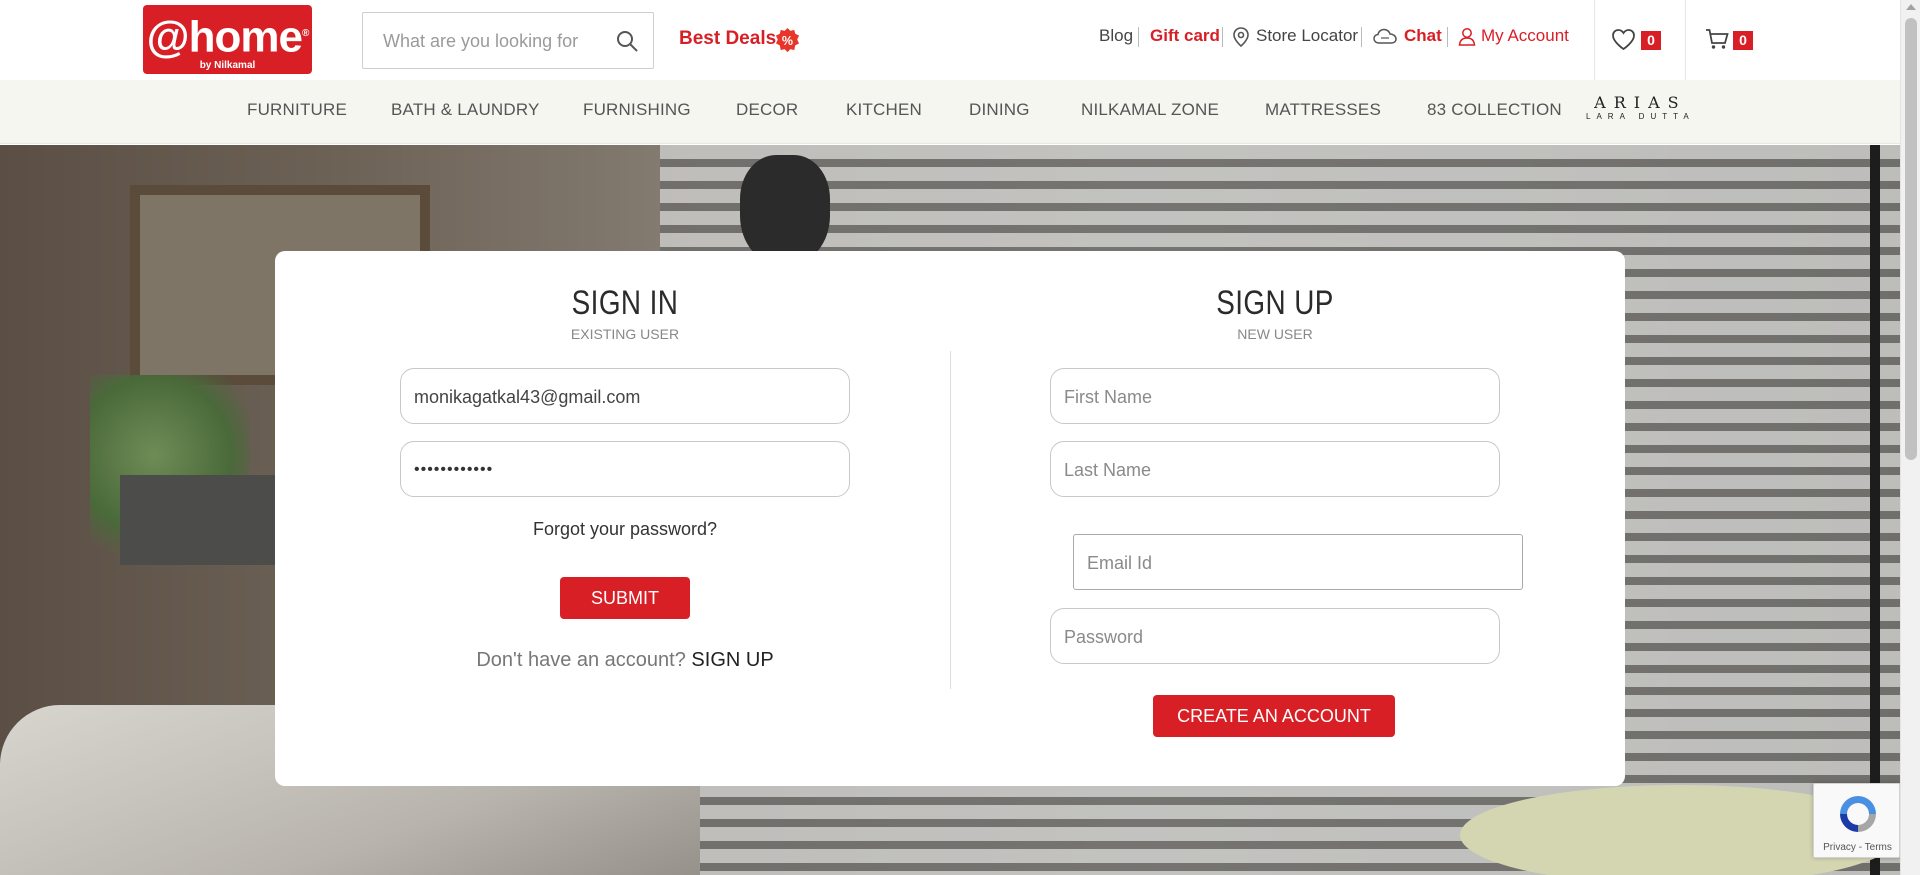  I want to click on search-input: What are you looking for, so click(480, 41).